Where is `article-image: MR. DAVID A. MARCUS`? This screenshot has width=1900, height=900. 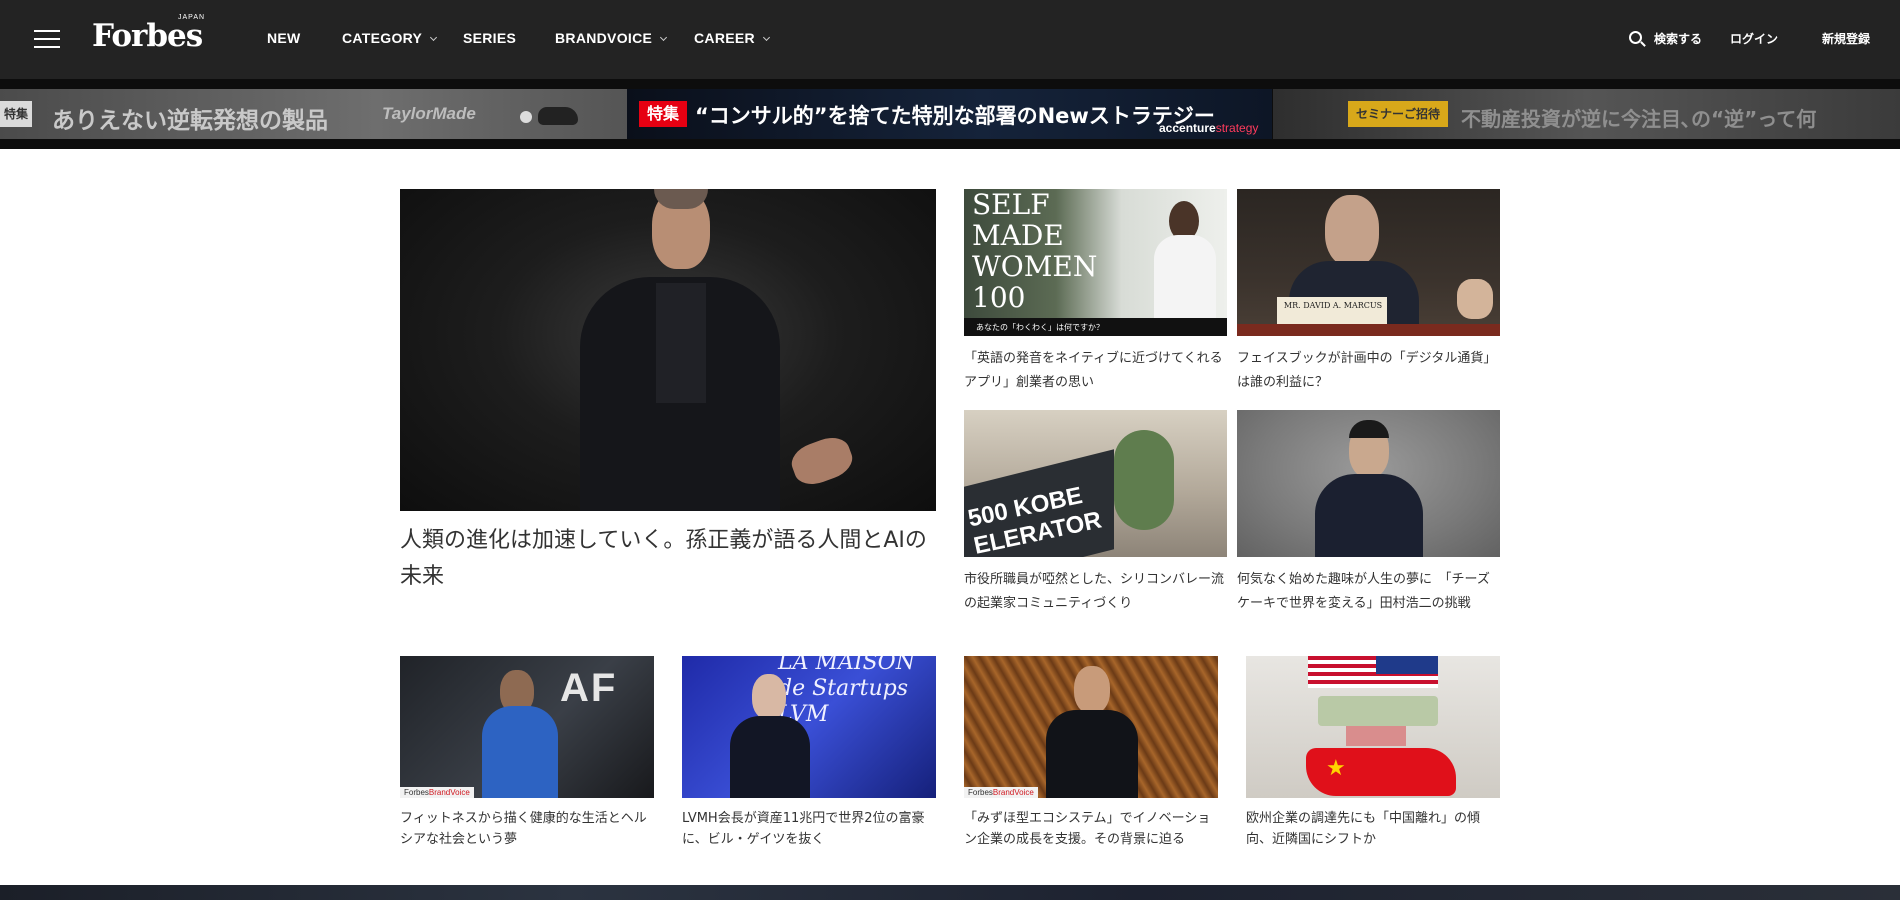 article-image: MR. DAVID A. MARCUS is located at coordinates (1368, 262).